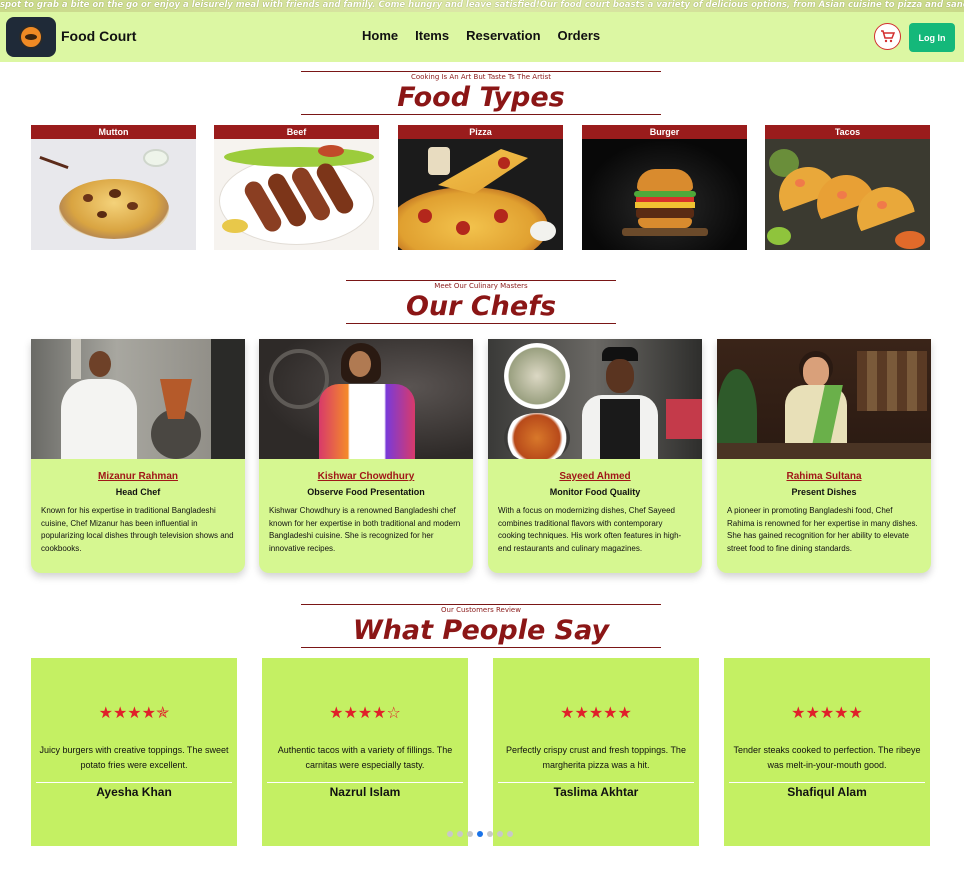 This screenshot has width=964, height=871. Describe the element at coordinates (366, 476) in the screenshot. I see `chef-name: Kishwar Chowdhury` at that location.